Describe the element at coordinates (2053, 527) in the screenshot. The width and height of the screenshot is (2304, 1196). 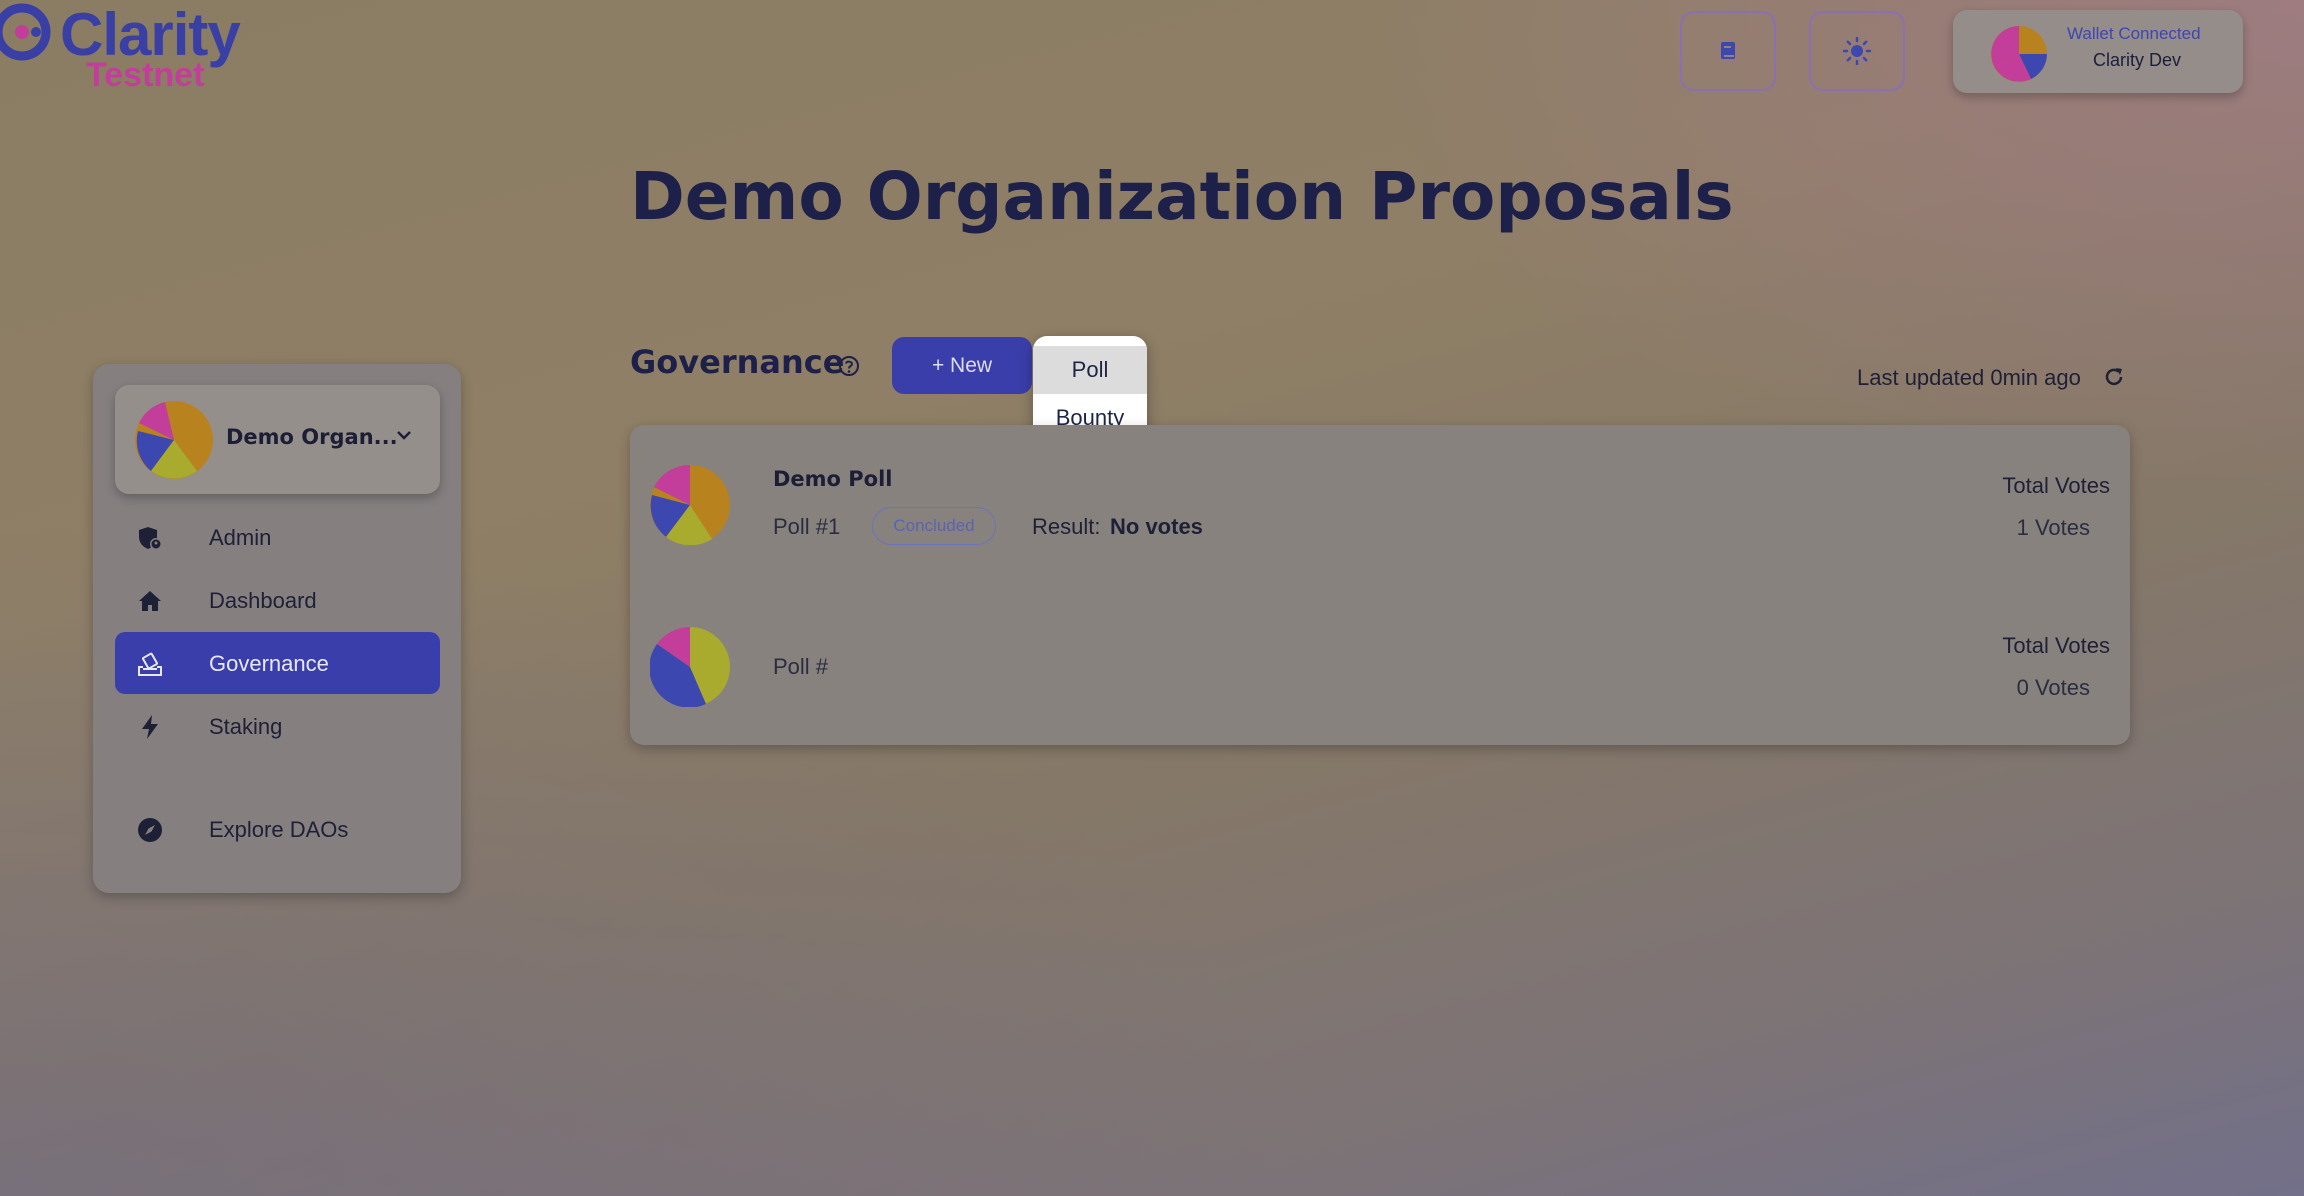
I see `votes-count: 1 Votes` at that location.